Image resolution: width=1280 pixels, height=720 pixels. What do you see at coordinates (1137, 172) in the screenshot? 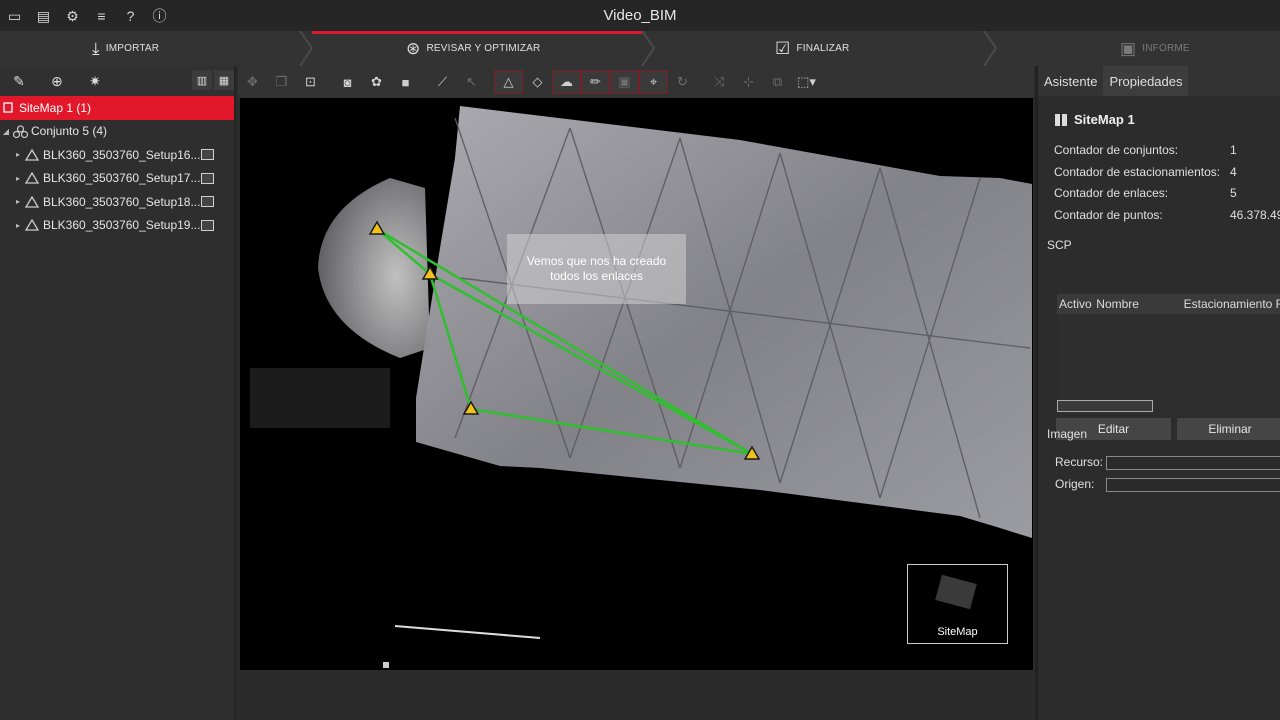
I see `prop-label-estacionamientos: Contador de estacionamientos:` at bounding box center [1137, 172].